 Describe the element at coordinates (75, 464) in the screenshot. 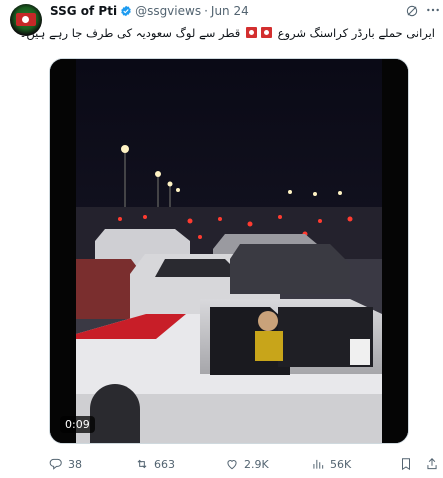

I see `reply-count: 38` at that location.